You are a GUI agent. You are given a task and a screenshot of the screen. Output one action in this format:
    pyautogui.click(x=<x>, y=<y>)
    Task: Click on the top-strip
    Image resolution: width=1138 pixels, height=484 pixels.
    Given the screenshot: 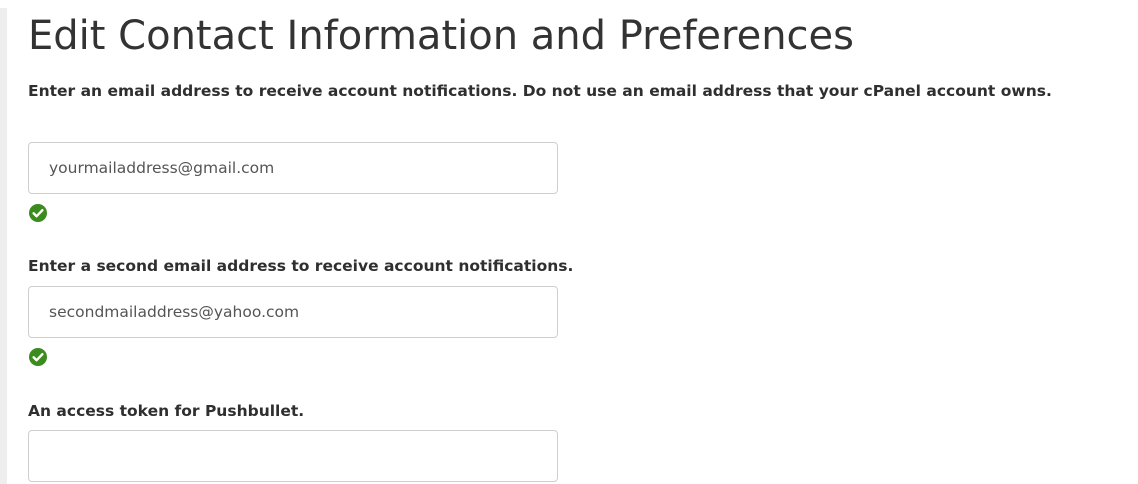 What is the action you would take?
    pyautogui.click(x=569, y=4)
    